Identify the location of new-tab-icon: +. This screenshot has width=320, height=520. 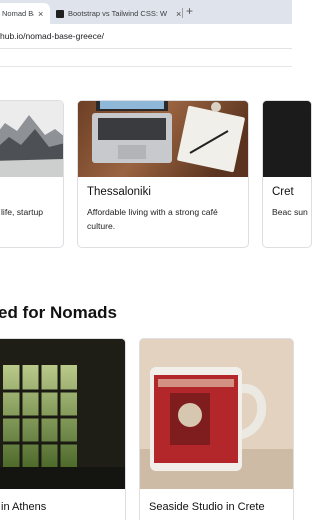
(189, 11).